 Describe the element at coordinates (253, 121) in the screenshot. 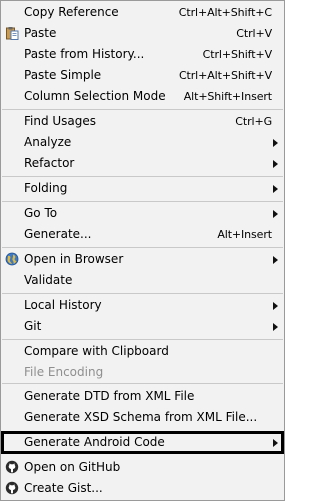

I see `menu-item-shortcut: Ctrl+G` at that location.